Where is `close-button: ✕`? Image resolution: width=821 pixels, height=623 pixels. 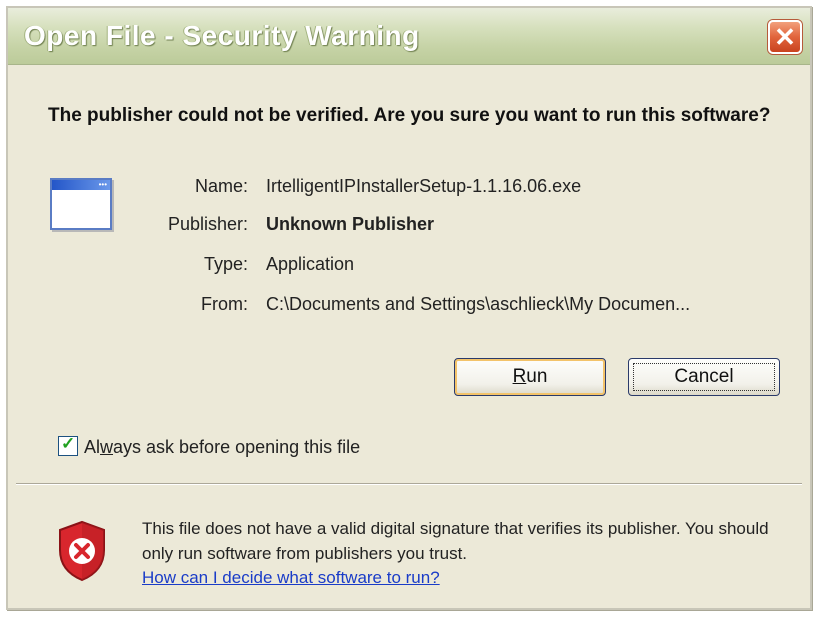 close-button: ✕ is located at coordinates (785, 37).